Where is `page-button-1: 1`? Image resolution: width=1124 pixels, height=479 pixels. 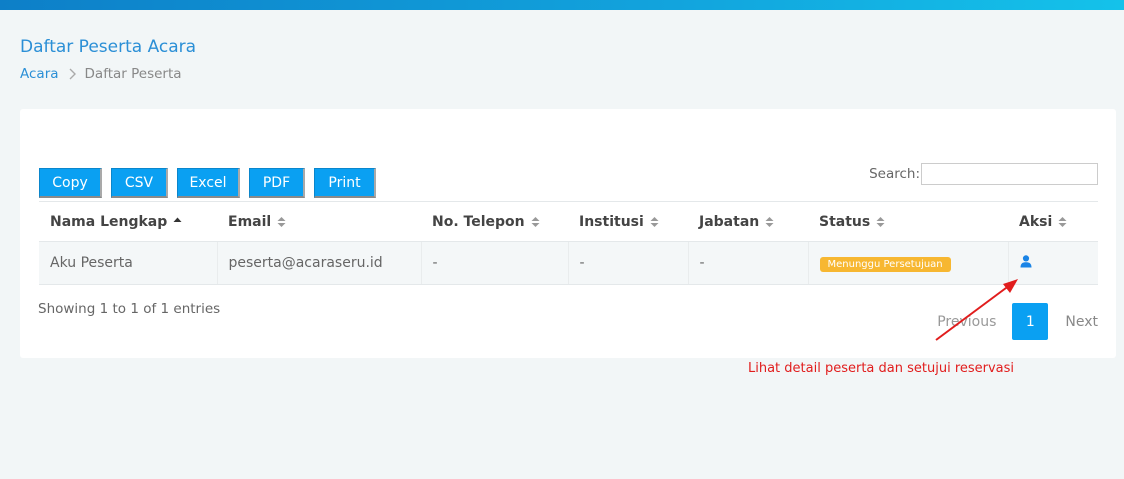
page-button-1: 1 is located at coordinates (1030, 321).